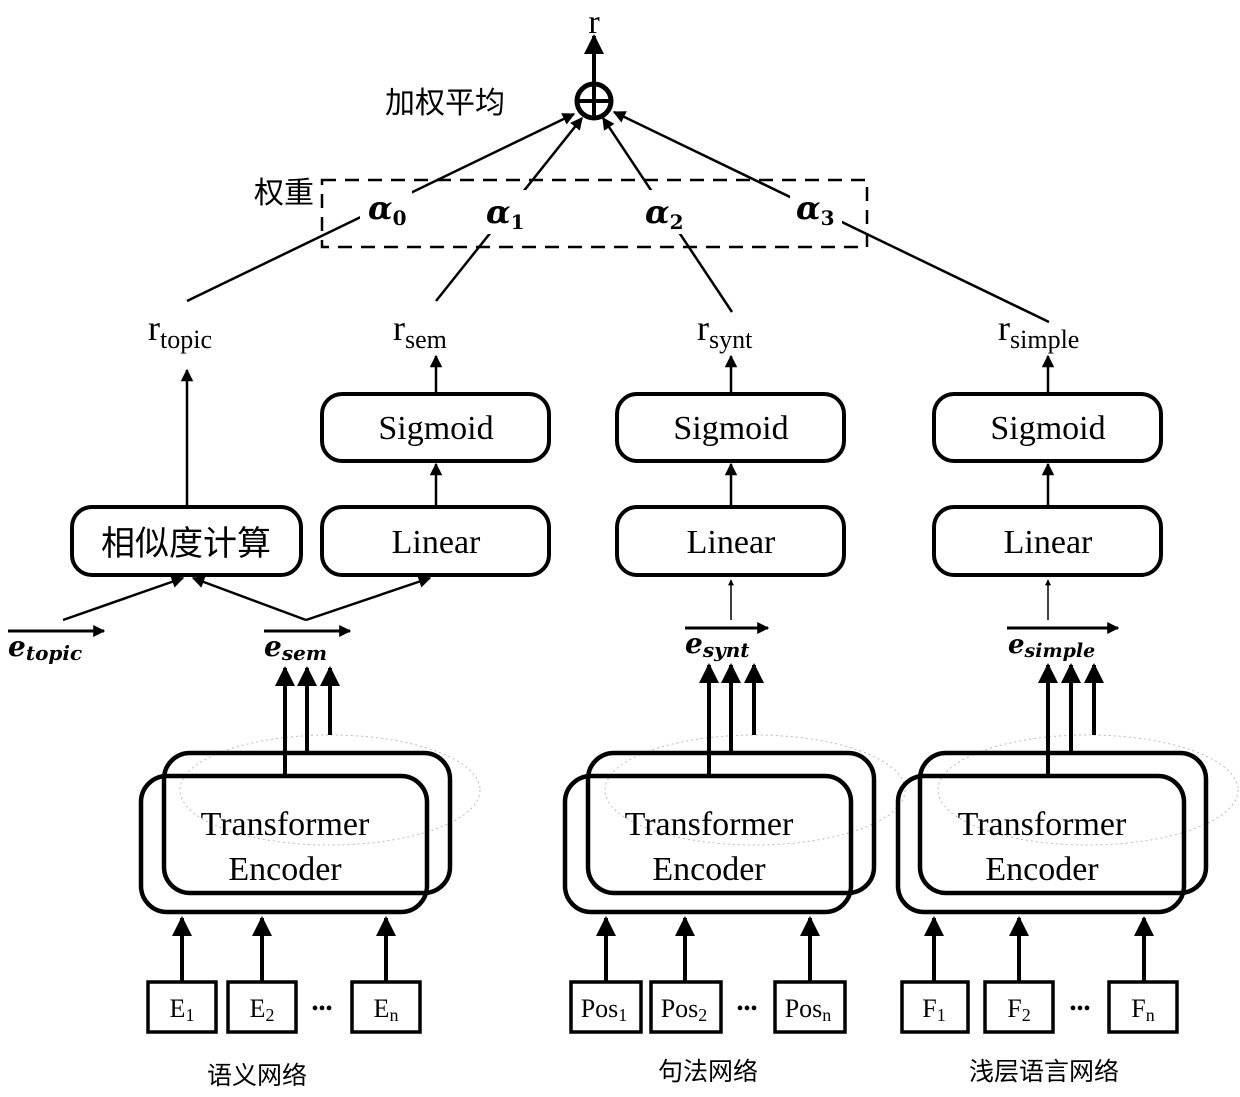  I want to click on network-semantic: E1 E2 ••• En 语义网络, so click(284, 1003).